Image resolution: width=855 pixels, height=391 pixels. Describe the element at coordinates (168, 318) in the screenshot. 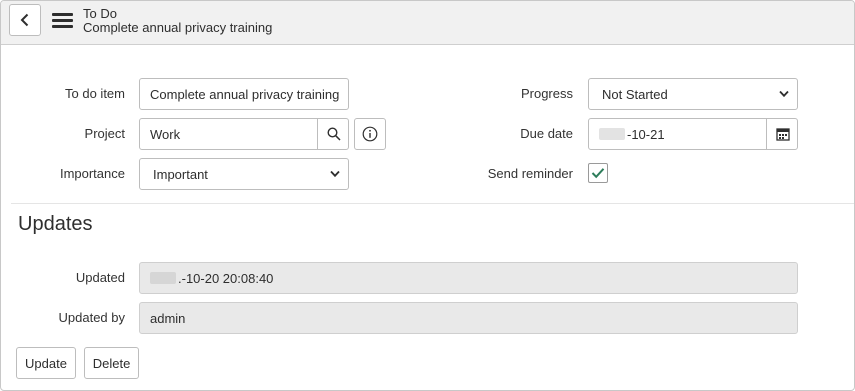

I see `updated-by-value: admin` at that location.